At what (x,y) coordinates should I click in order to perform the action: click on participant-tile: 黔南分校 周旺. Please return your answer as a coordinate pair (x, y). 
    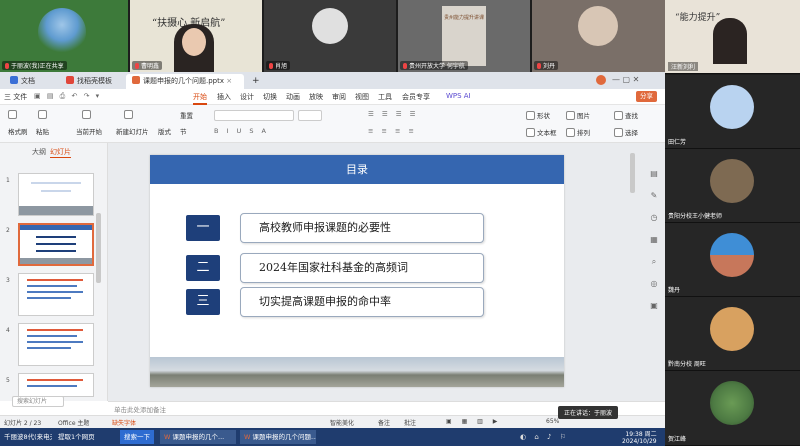
    Looking at the image, I should click on (732, 334).